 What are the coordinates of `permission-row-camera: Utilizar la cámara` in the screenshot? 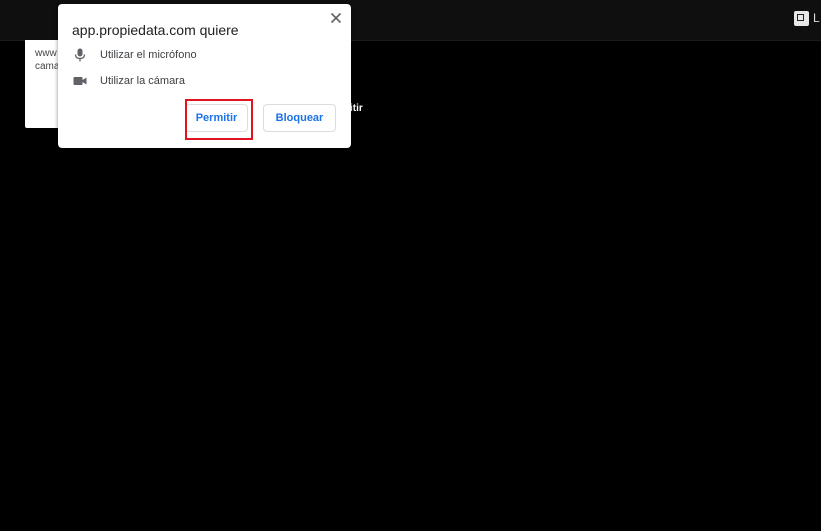 It's located at (128, 81).